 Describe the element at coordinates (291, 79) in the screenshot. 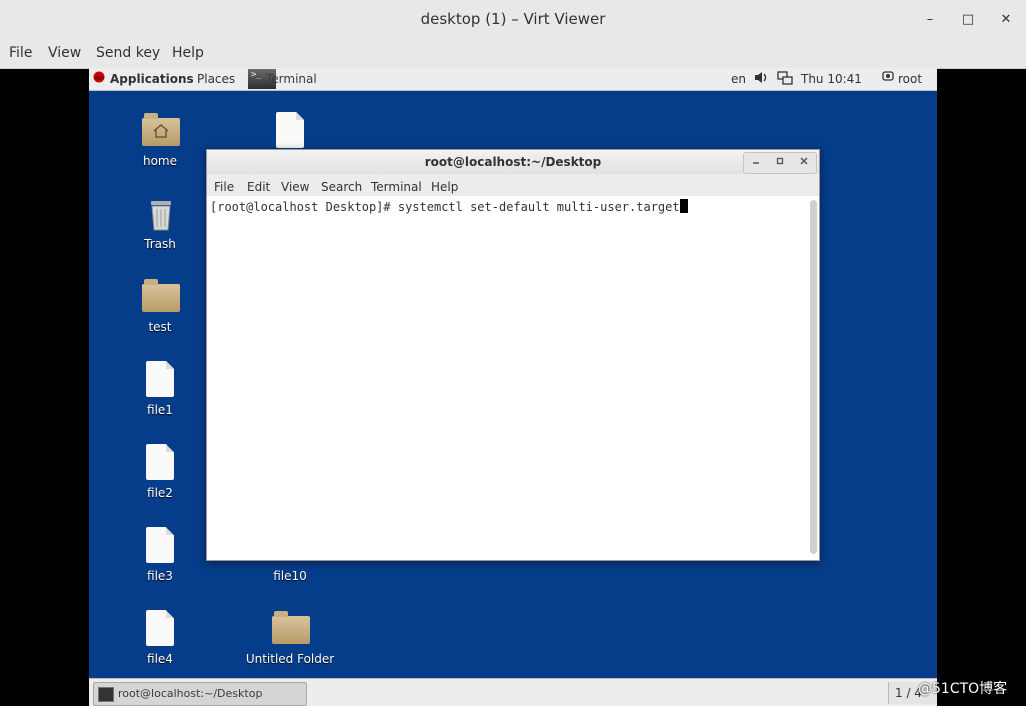

I see `terminal-launcher-label: Terminal` at that location.